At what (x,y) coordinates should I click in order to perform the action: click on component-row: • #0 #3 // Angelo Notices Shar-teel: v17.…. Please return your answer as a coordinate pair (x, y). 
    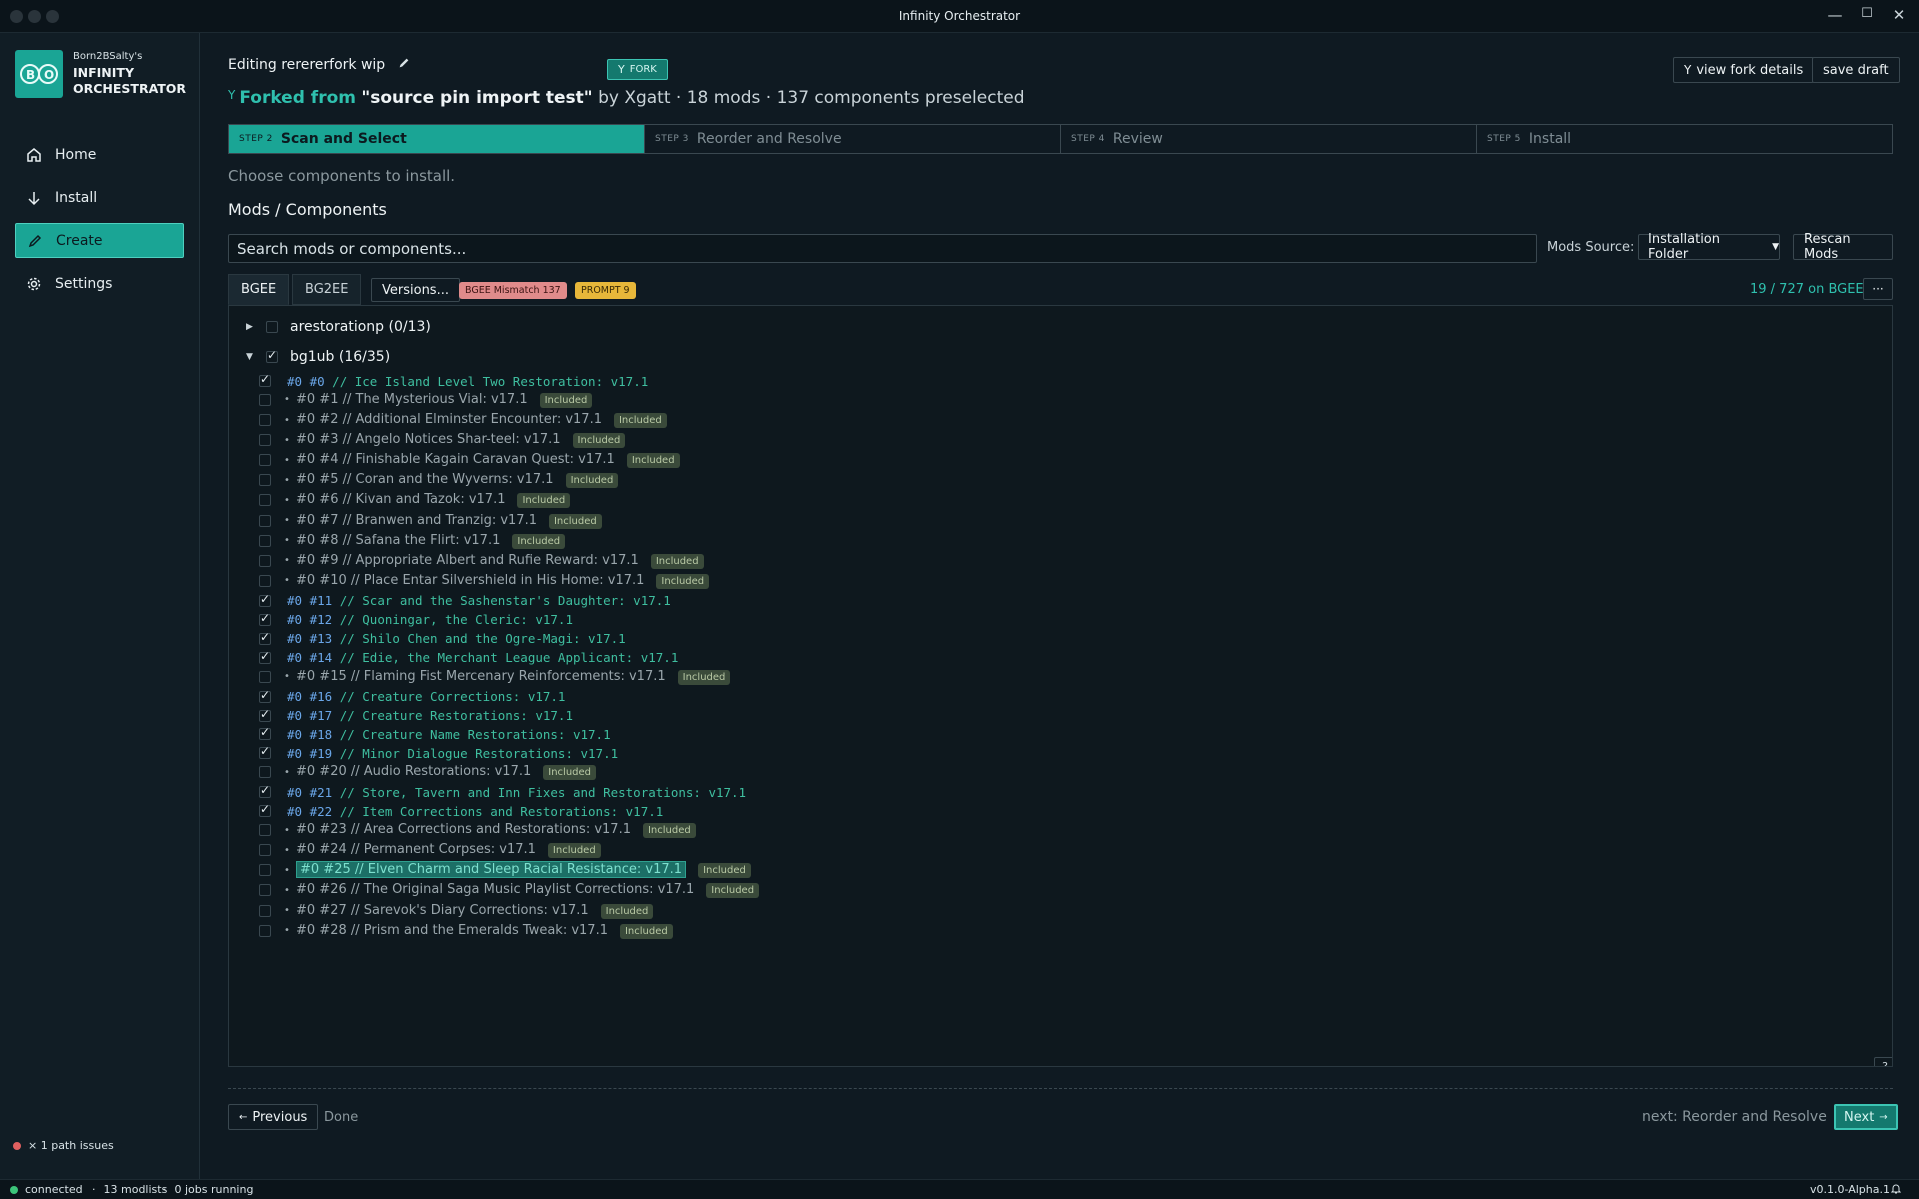
    Looking at the image, I should click on (1060, 440).